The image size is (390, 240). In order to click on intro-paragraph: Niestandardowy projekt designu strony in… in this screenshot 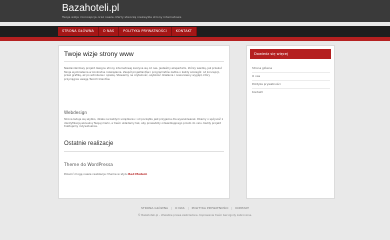, I will do `click(143, 74)`.